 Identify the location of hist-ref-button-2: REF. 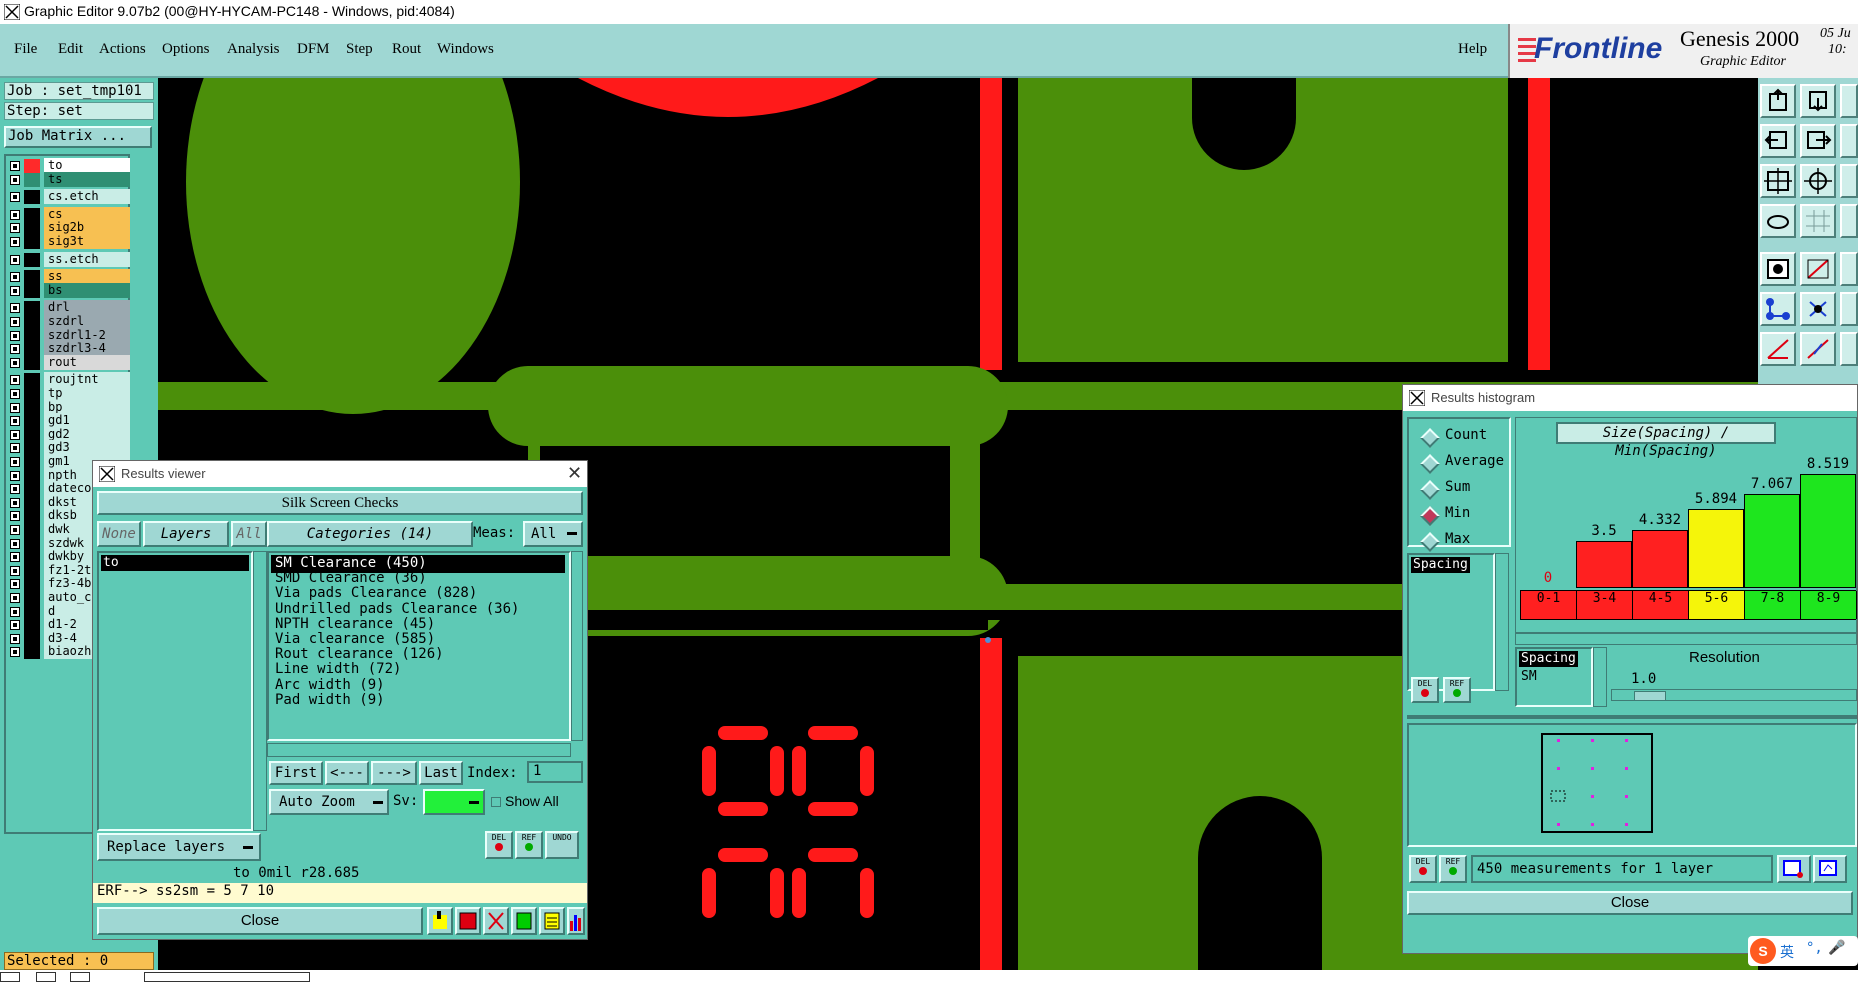
(1453, 869).